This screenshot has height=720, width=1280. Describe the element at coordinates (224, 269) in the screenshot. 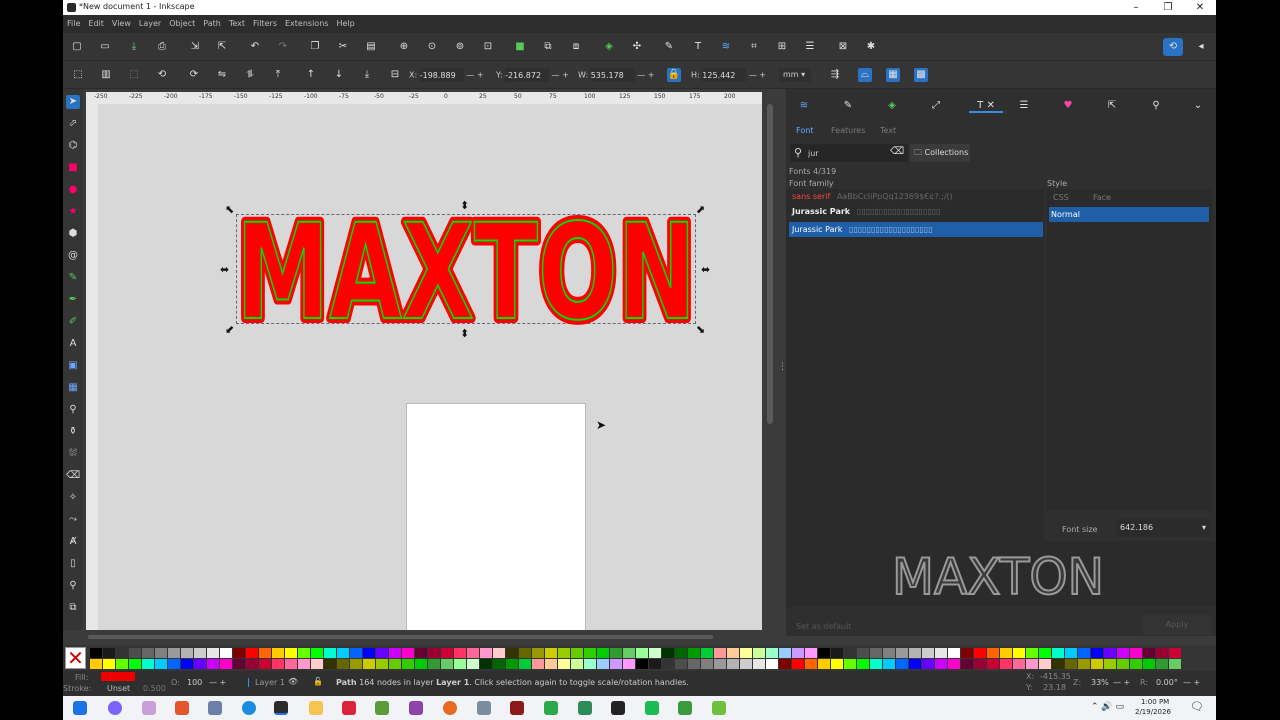

I see `scale-handle-w: ⬌` at that location.